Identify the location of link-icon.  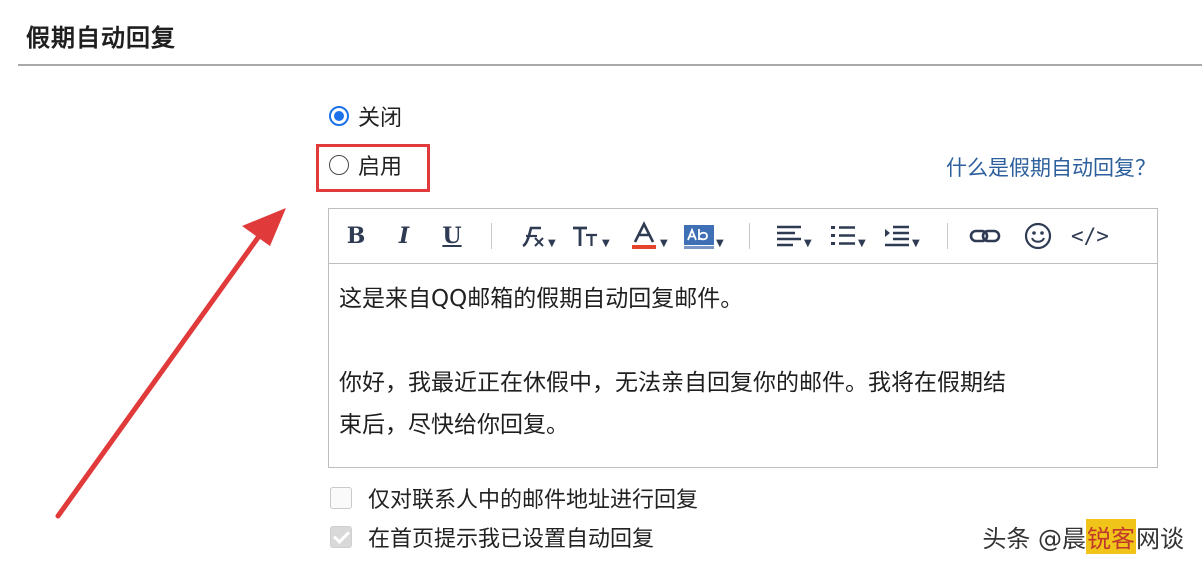
(985, 236).